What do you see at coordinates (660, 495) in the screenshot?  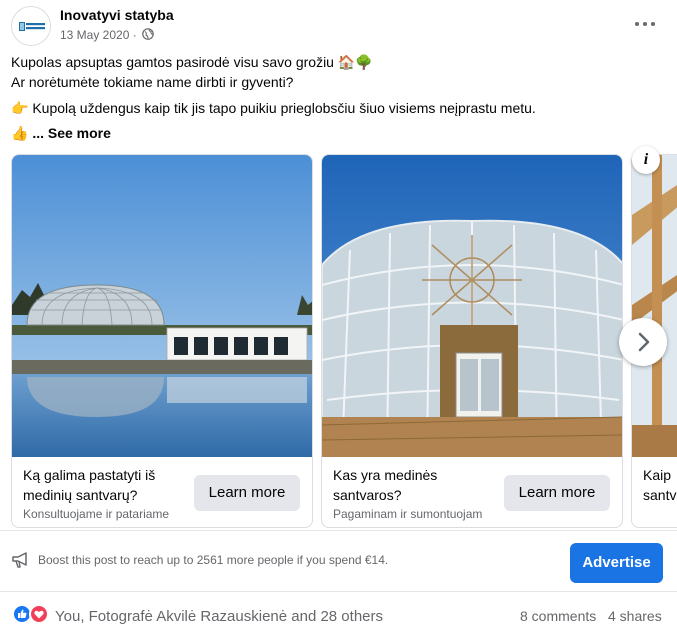 I see `card-headline-line-2: santv` at bounding box center [660, 495].